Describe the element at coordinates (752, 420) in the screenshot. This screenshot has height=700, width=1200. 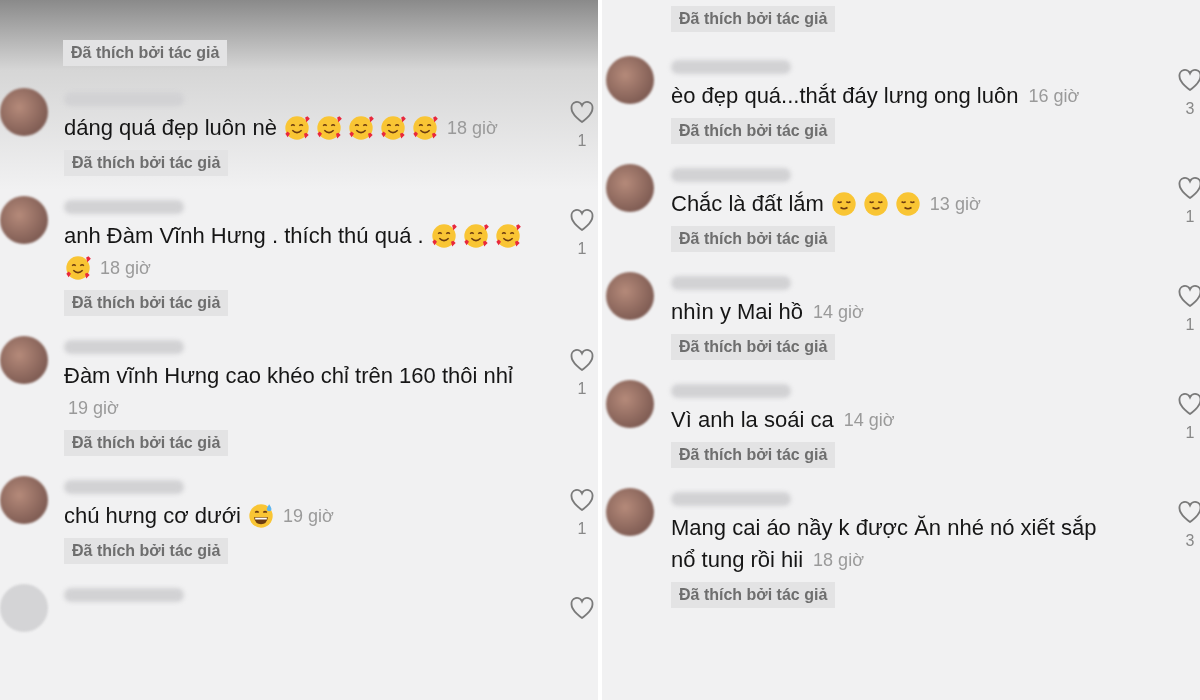
I see `comment-text: Vì anh la soái ca` at that location.